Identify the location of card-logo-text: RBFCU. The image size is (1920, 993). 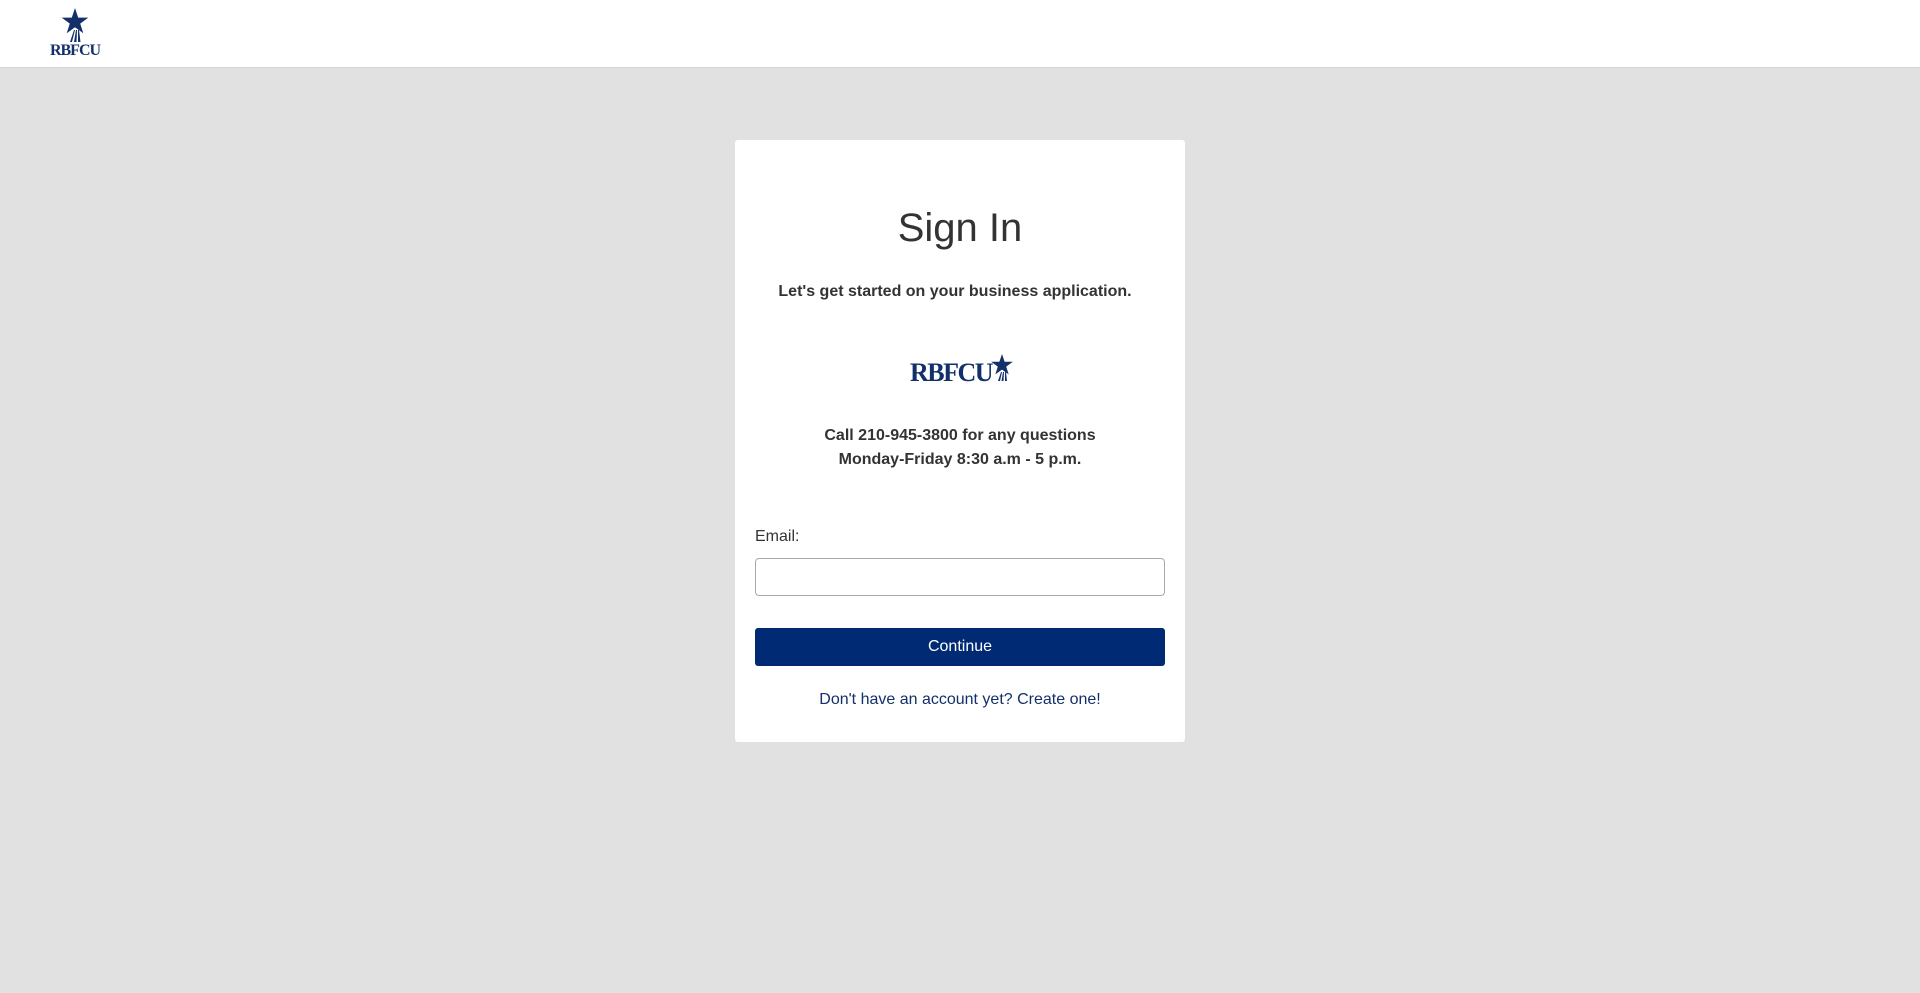
(952, 372).